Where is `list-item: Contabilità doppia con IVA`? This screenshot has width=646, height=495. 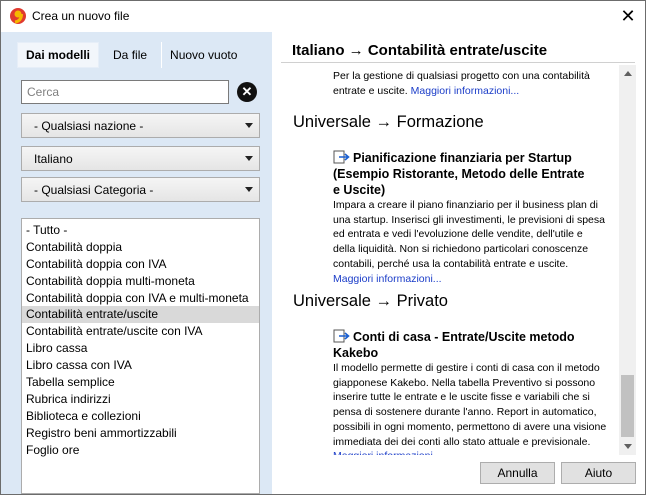 list-item: Contabilità doppia con IVA is located at coordinates (140, 264).